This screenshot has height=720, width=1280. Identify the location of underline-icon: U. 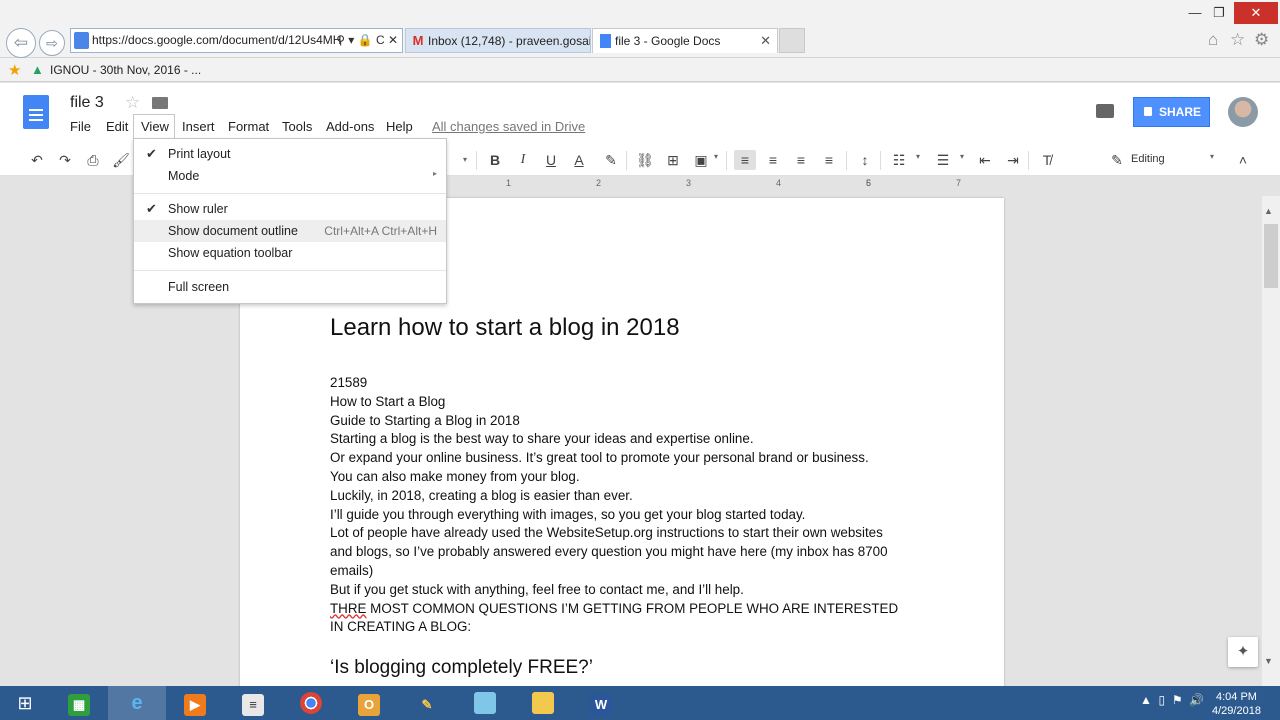
(551, 160).